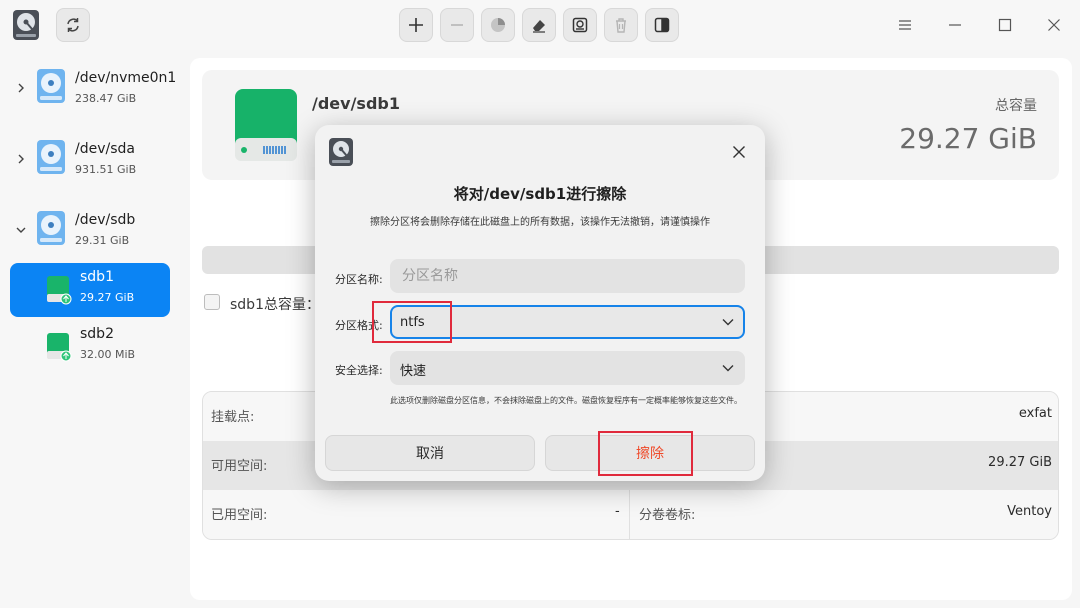 The width and height of the screenshot is (1080, 608). Describe the element at coordinates (1035, 413) in the screenshot. I see `filesystem-value: exfat` at that location.